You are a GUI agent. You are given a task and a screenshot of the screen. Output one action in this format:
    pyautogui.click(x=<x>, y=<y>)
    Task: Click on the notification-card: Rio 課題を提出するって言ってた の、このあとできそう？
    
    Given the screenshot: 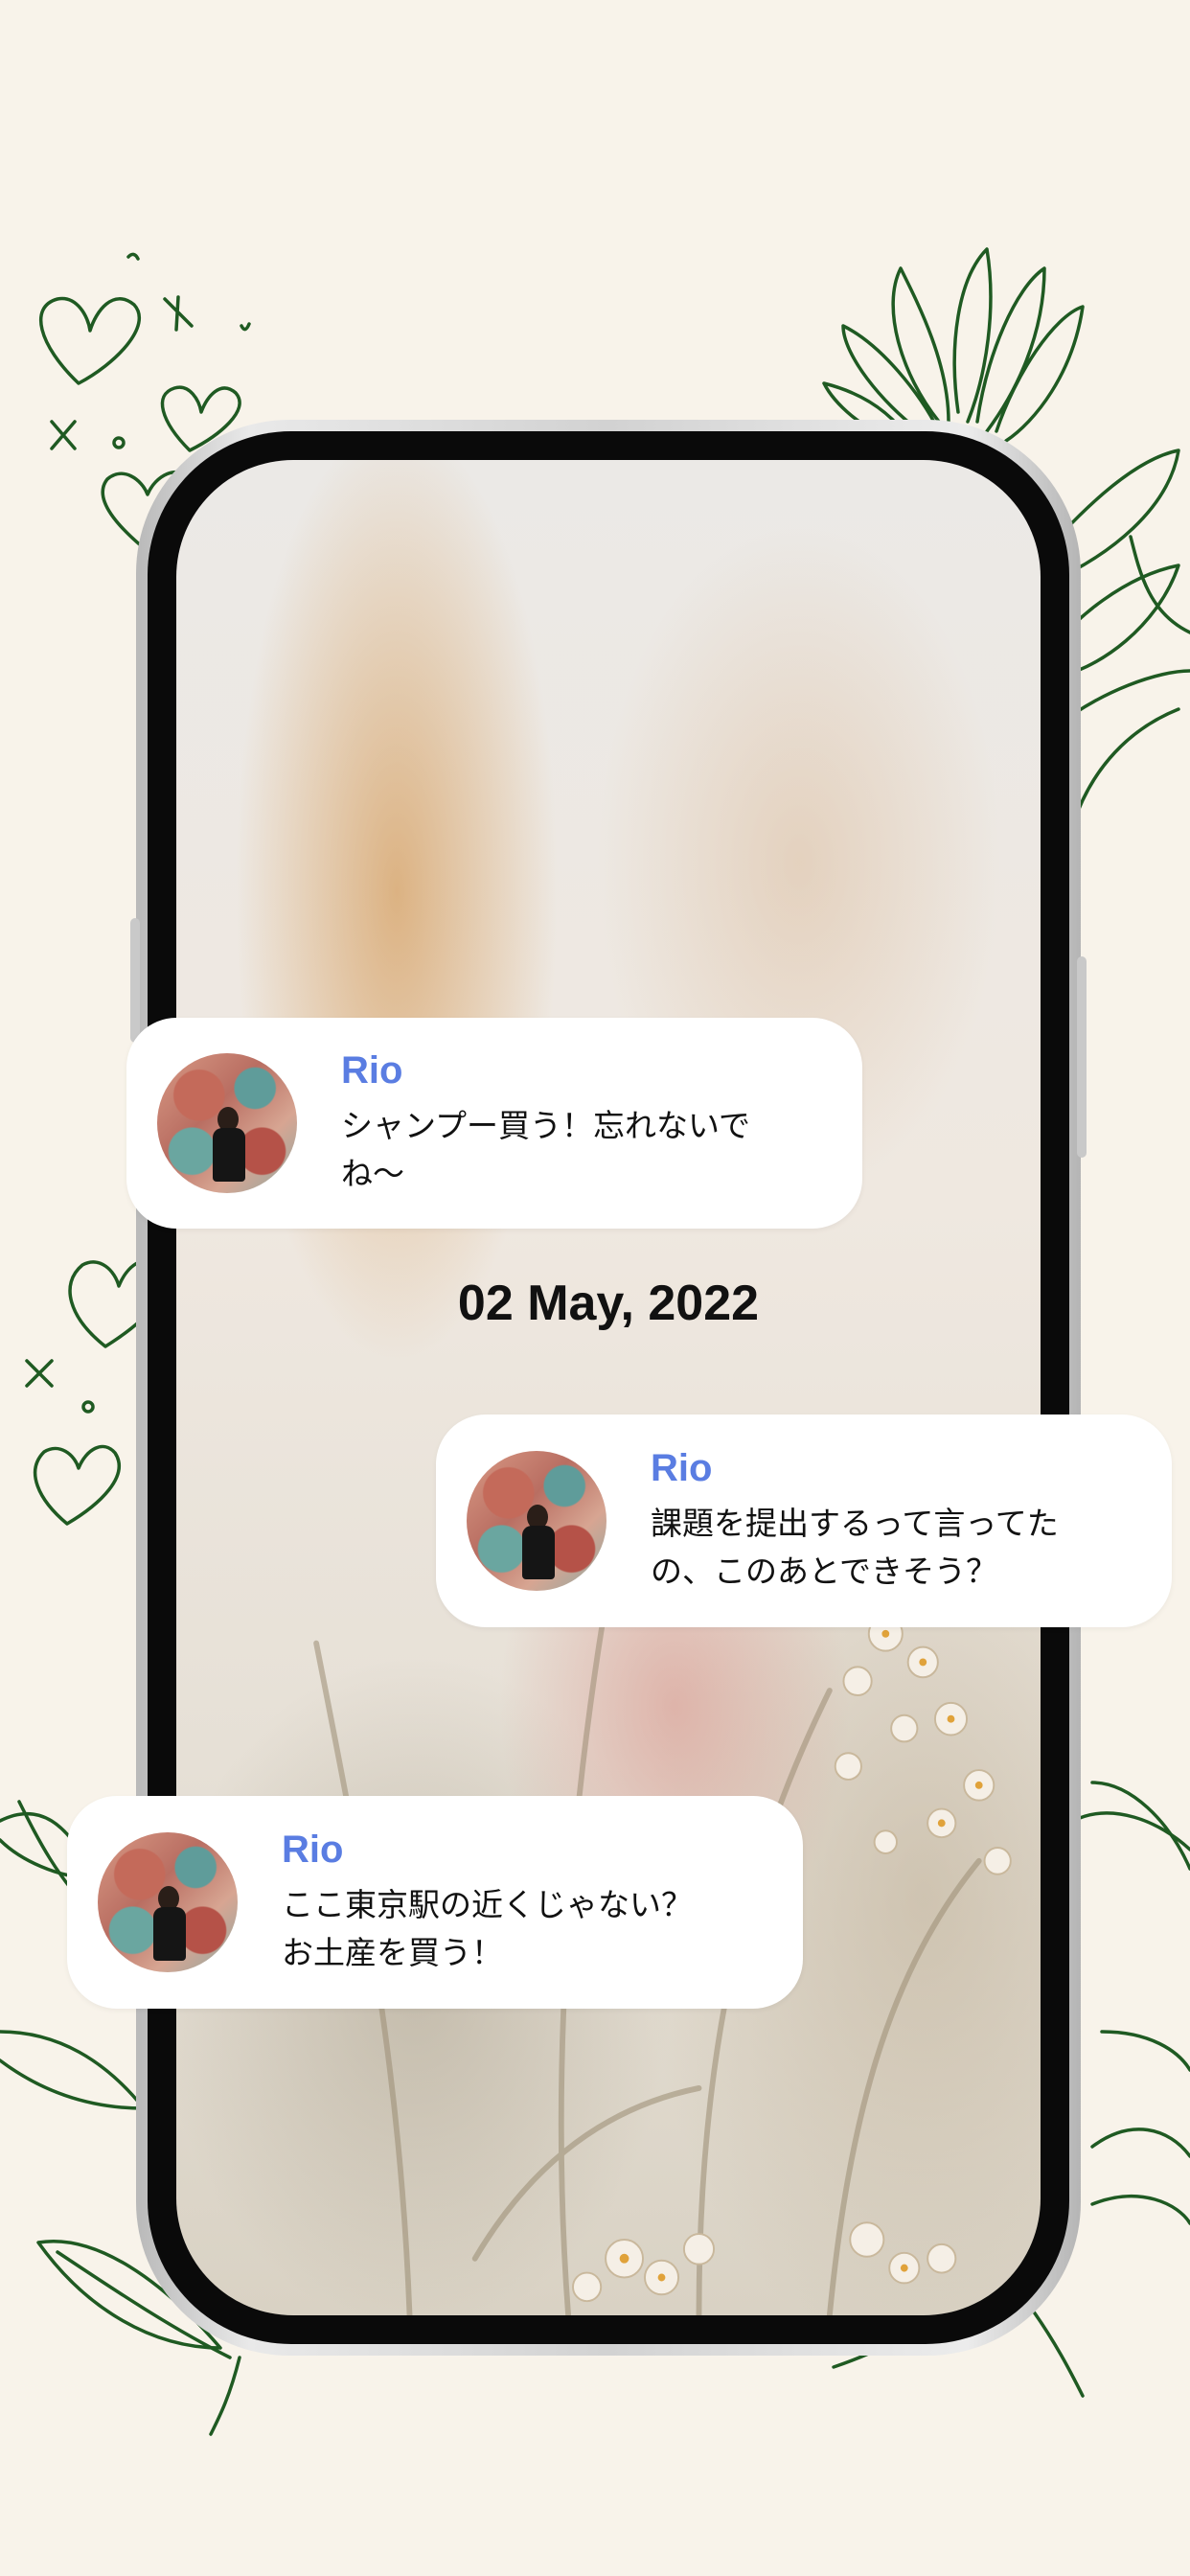 What is the action you would take?
    pyautogui.click(x=804, y=1520)
    